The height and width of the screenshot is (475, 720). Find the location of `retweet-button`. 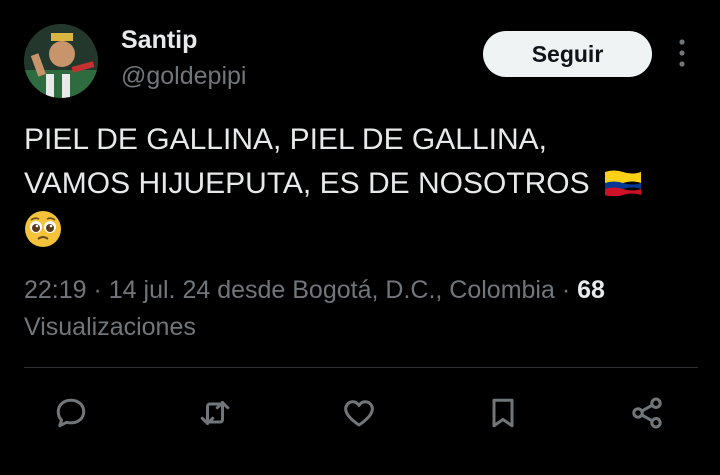

retweet-button is located at coordinates (215, 413).